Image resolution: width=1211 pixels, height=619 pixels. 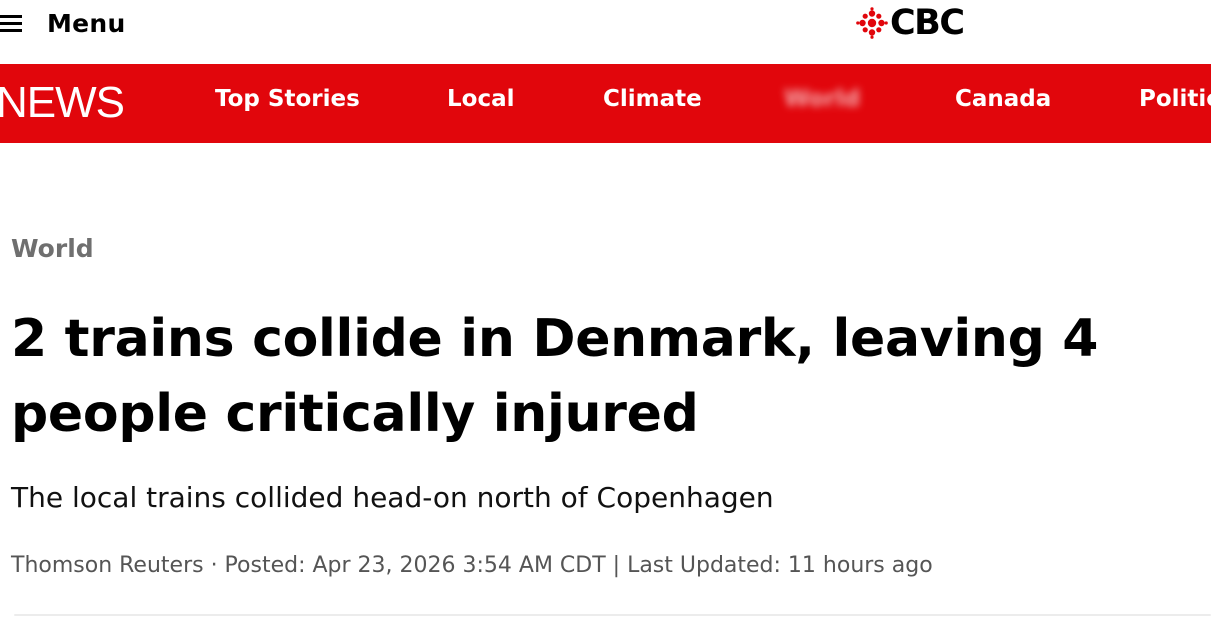 What do you see at coordinates (612, 615) in the screenshot?
I see `content-divider` at bounding box center [612, 615].